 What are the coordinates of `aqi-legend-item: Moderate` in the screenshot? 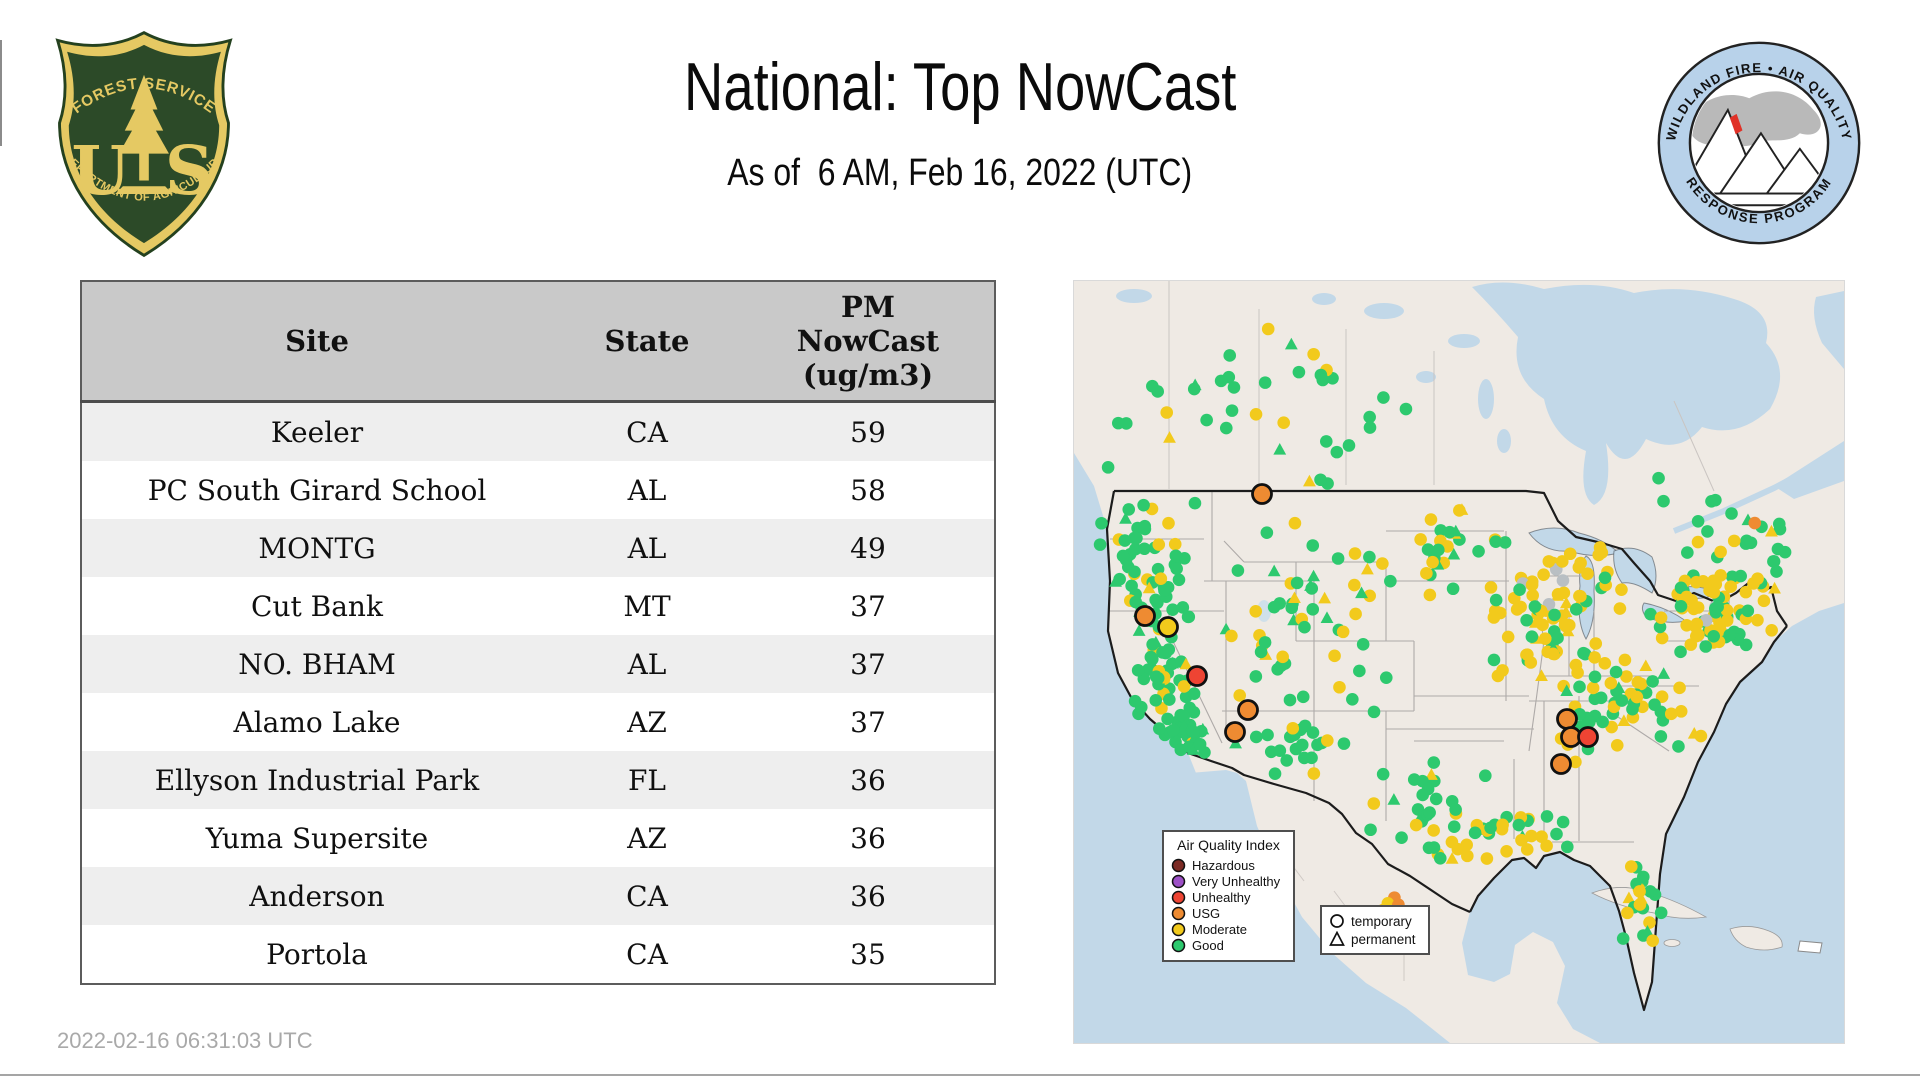 It's located at (1228, 929).